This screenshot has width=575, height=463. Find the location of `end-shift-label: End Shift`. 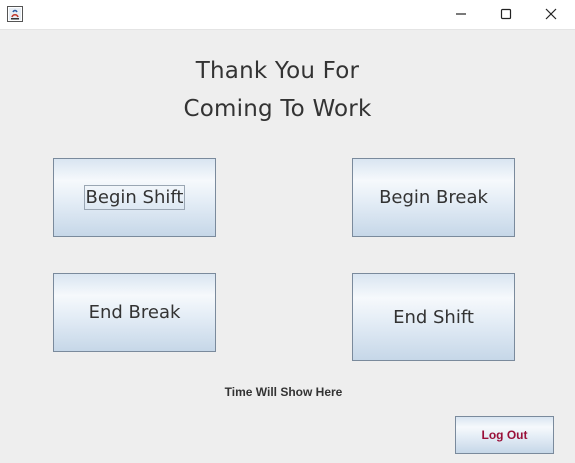

end-shift-label: End Shift is located at coordinates (433, 317).